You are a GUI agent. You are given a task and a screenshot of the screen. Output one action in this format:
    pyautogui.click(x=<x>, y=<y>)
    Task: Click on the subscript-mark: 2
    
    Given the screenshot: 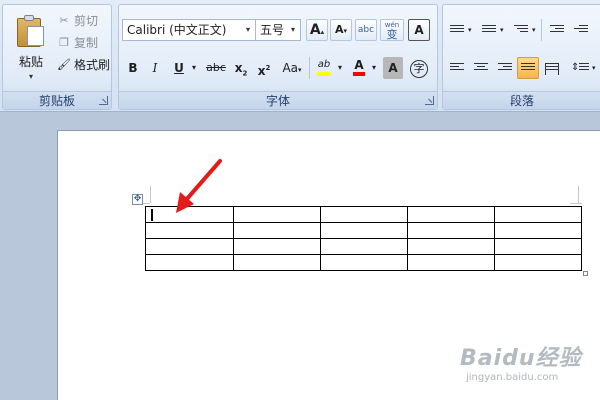 What is the action you would take?
    pyautogui.click(x=245, y=73)
    